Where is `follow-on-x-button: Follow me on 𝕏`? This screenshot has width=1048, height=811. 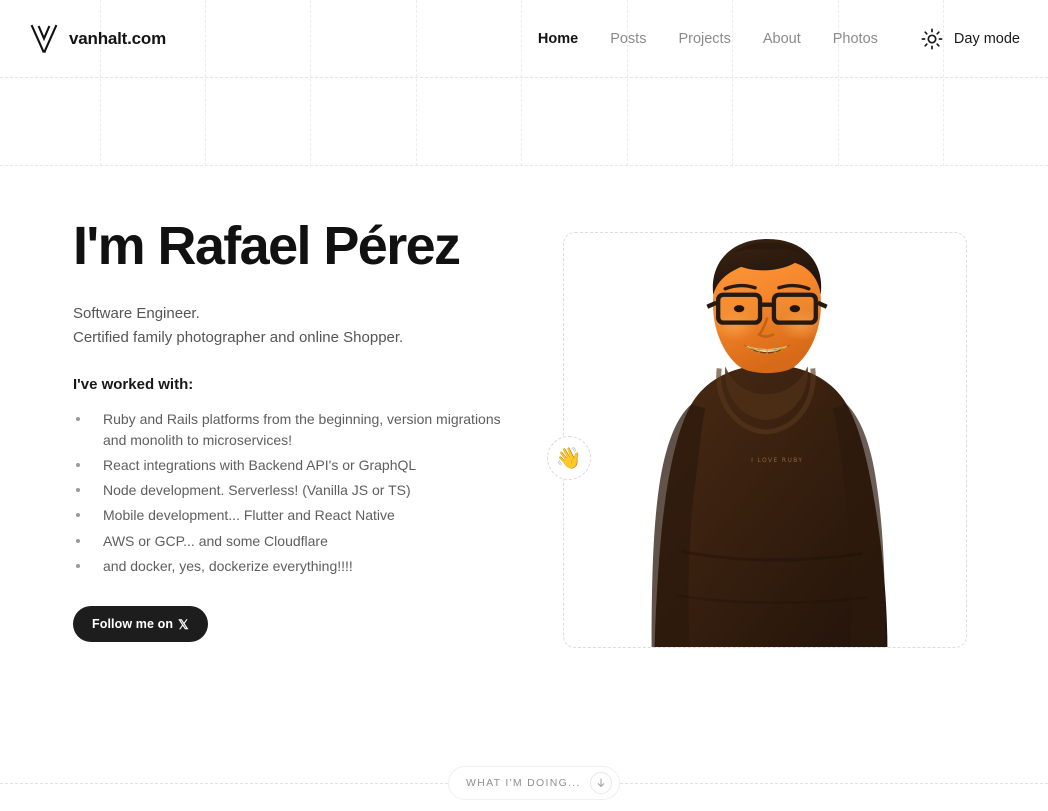
follow-on-x-button: Follow me on 𝕏 is located at coordinates (140, 624).